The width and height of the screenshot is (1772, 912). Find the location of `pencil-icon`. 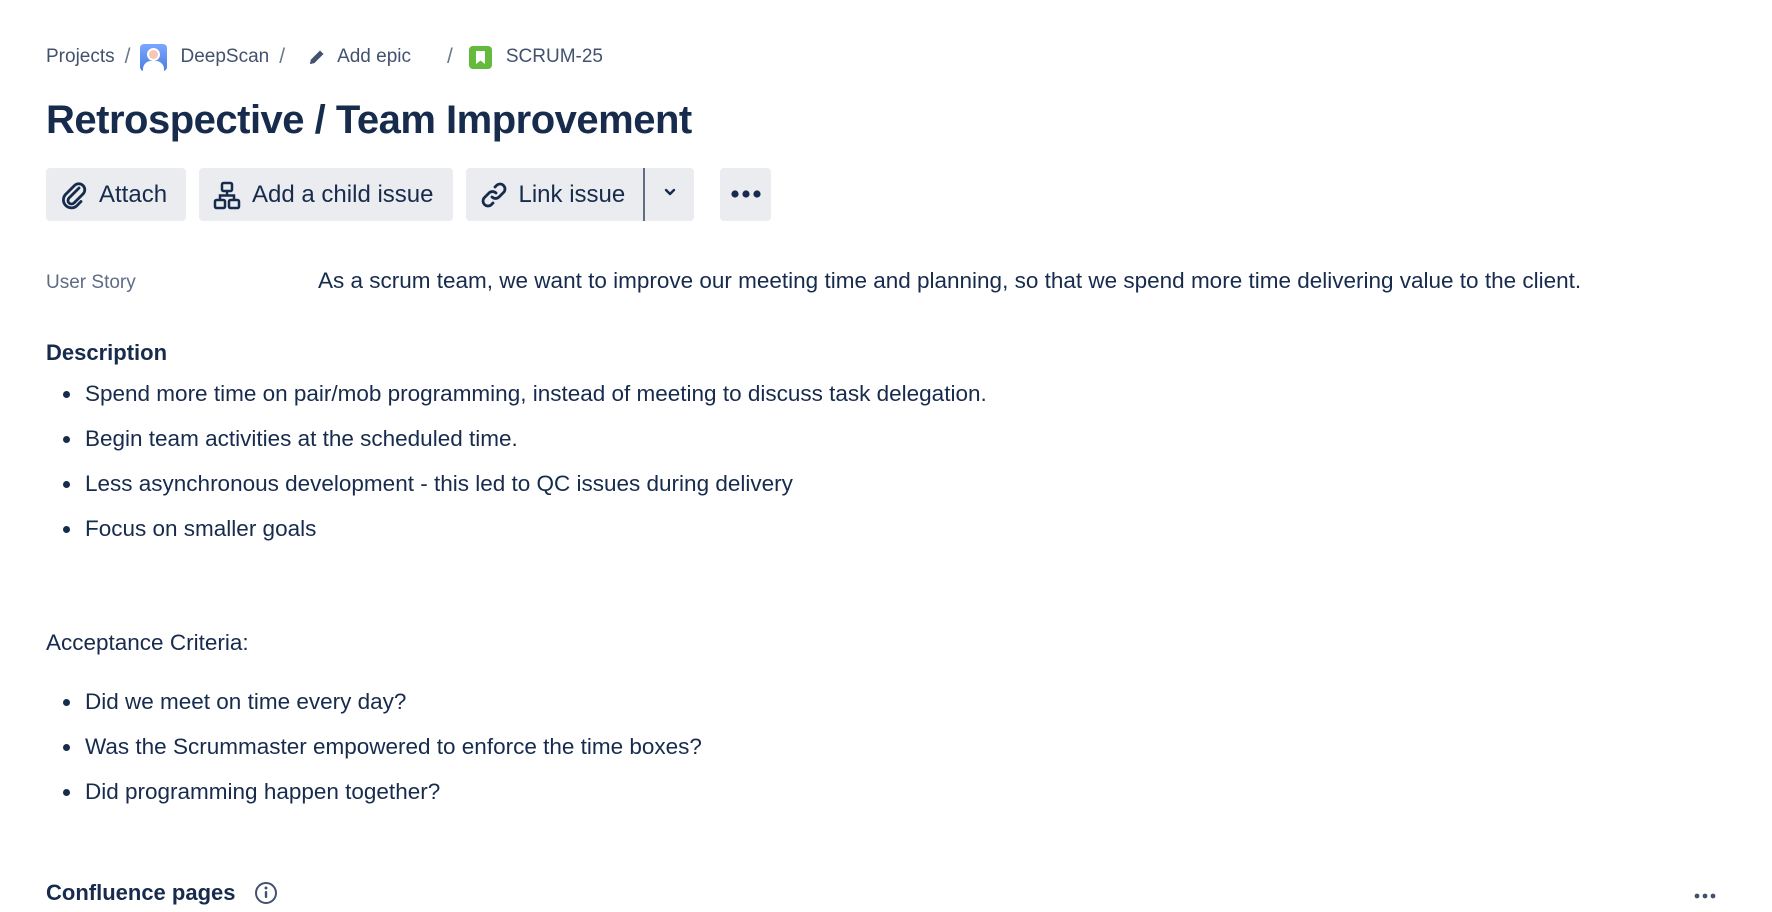

pencil-icon is located at coordinates (317, 57).